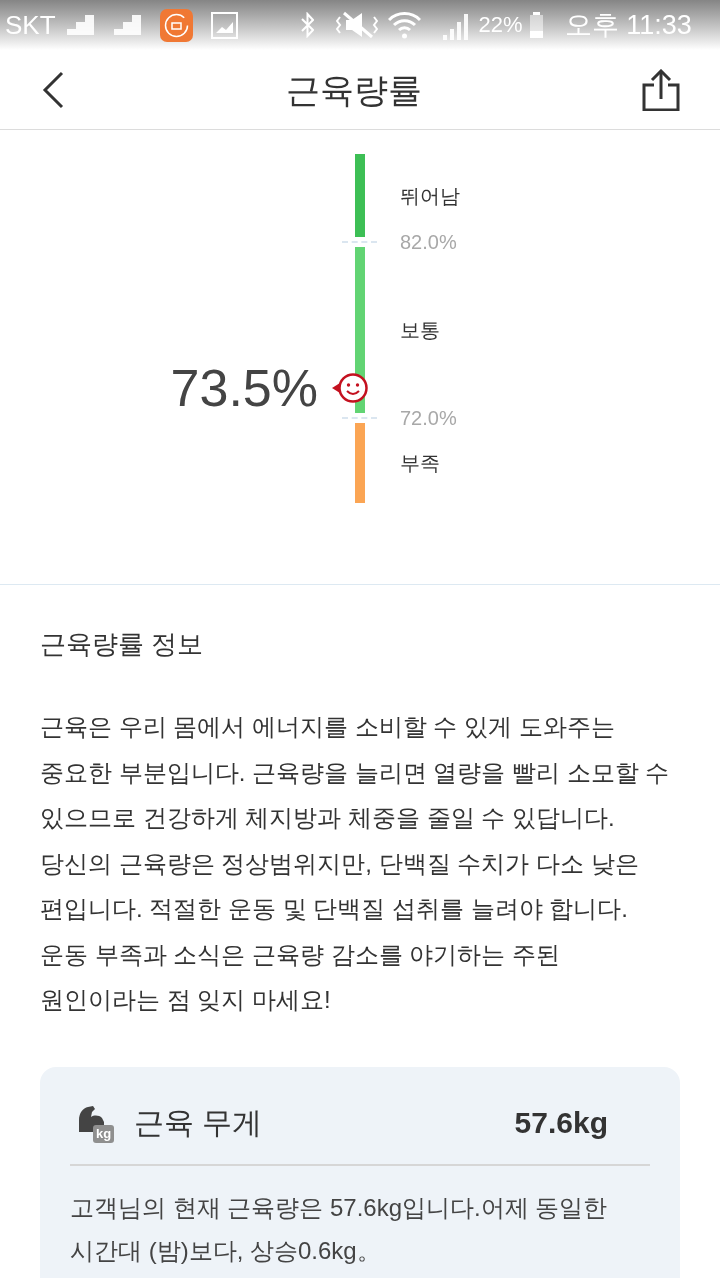 The width and height of the screenshot is (720, 1280). What do you see at coordinates (354, 90) in the screenshot?
I see `page-title: 근육량률` at bounding box center [354, 90].